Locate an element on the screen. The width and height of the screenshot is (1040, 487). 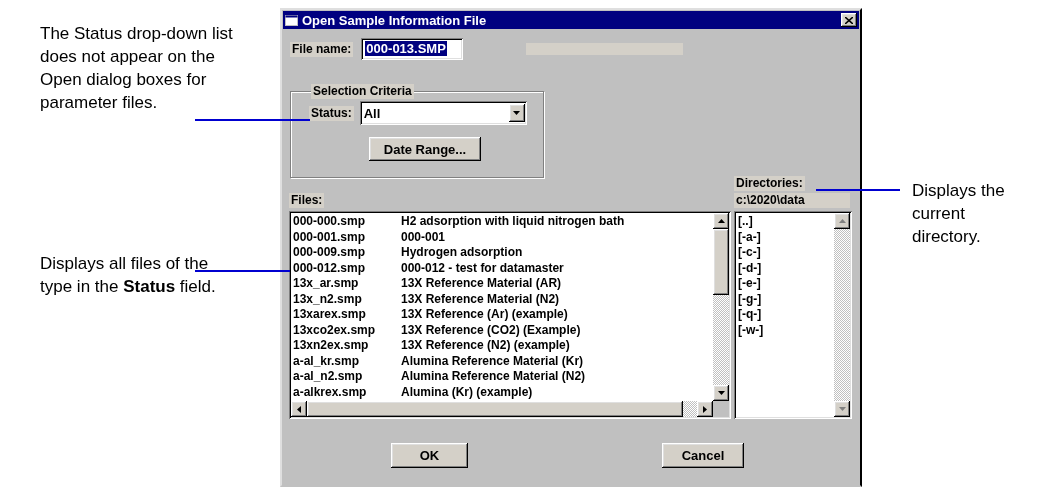
file-description: H2 adsorption with liquid nitrogen bath is located at coordinates (513, 222).